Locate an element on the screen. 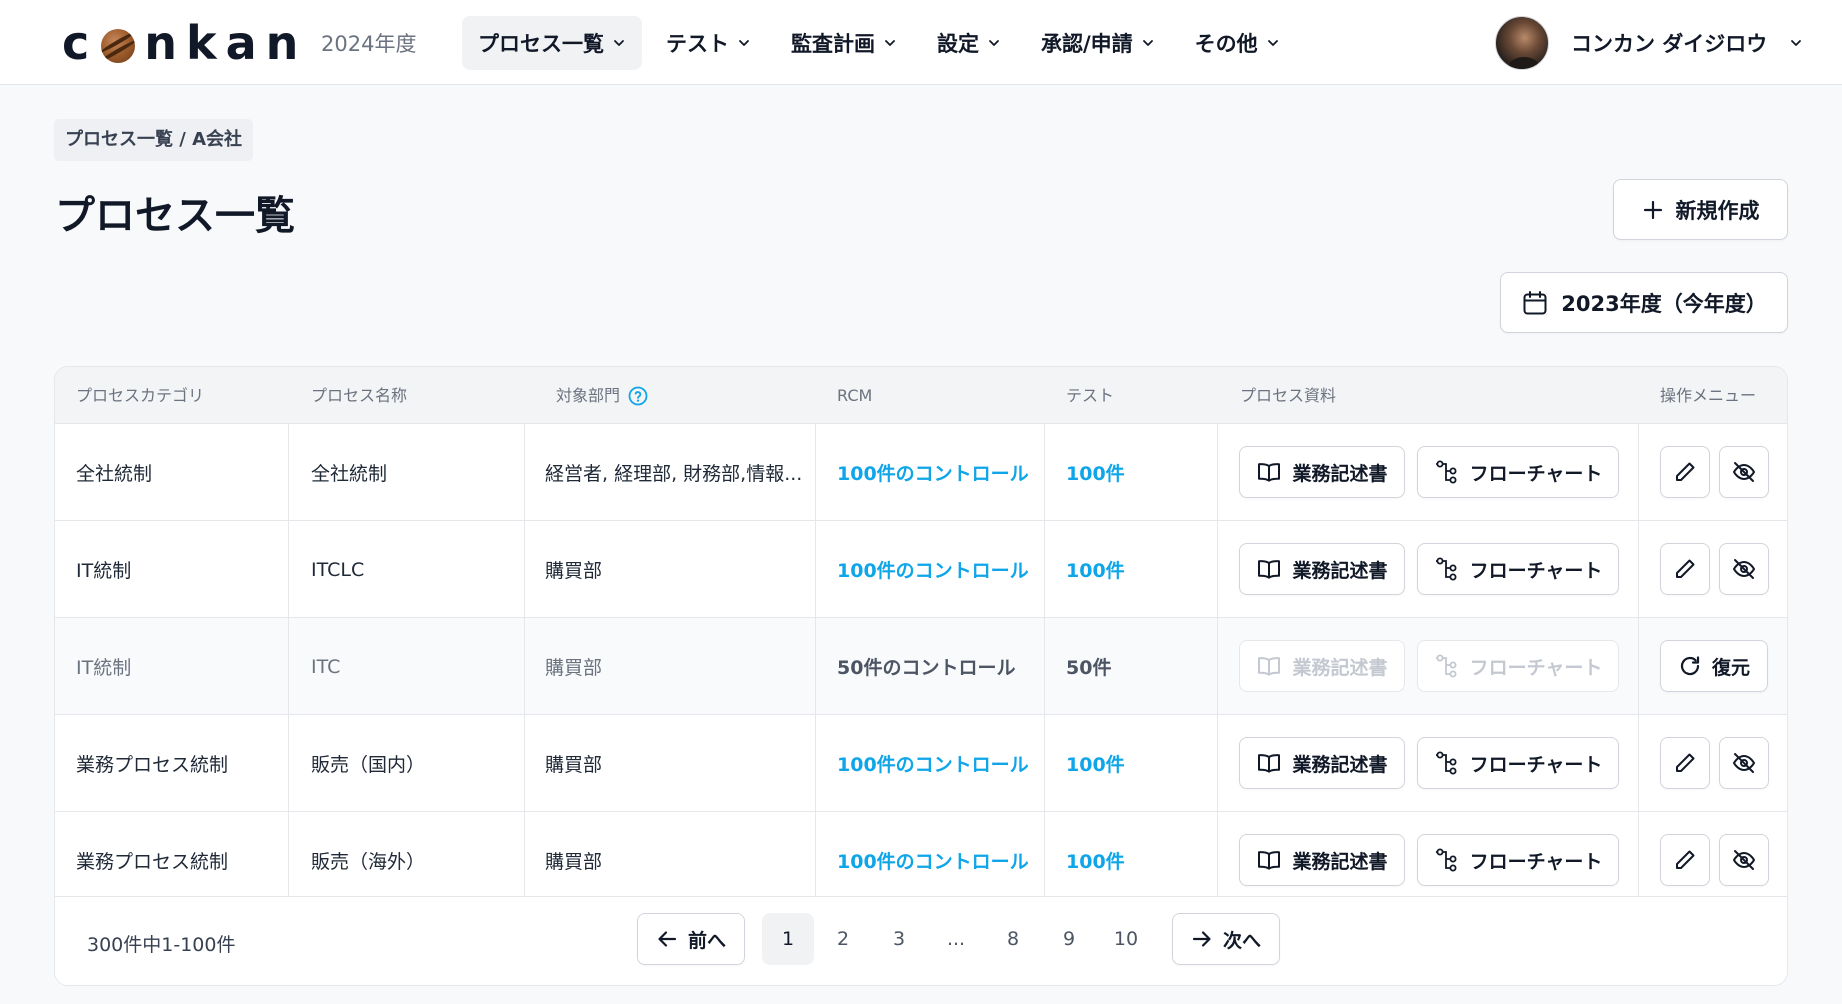 This screenshot has height=1004, width=1842. eye-off-icon is located at coordinates (1744, 569).